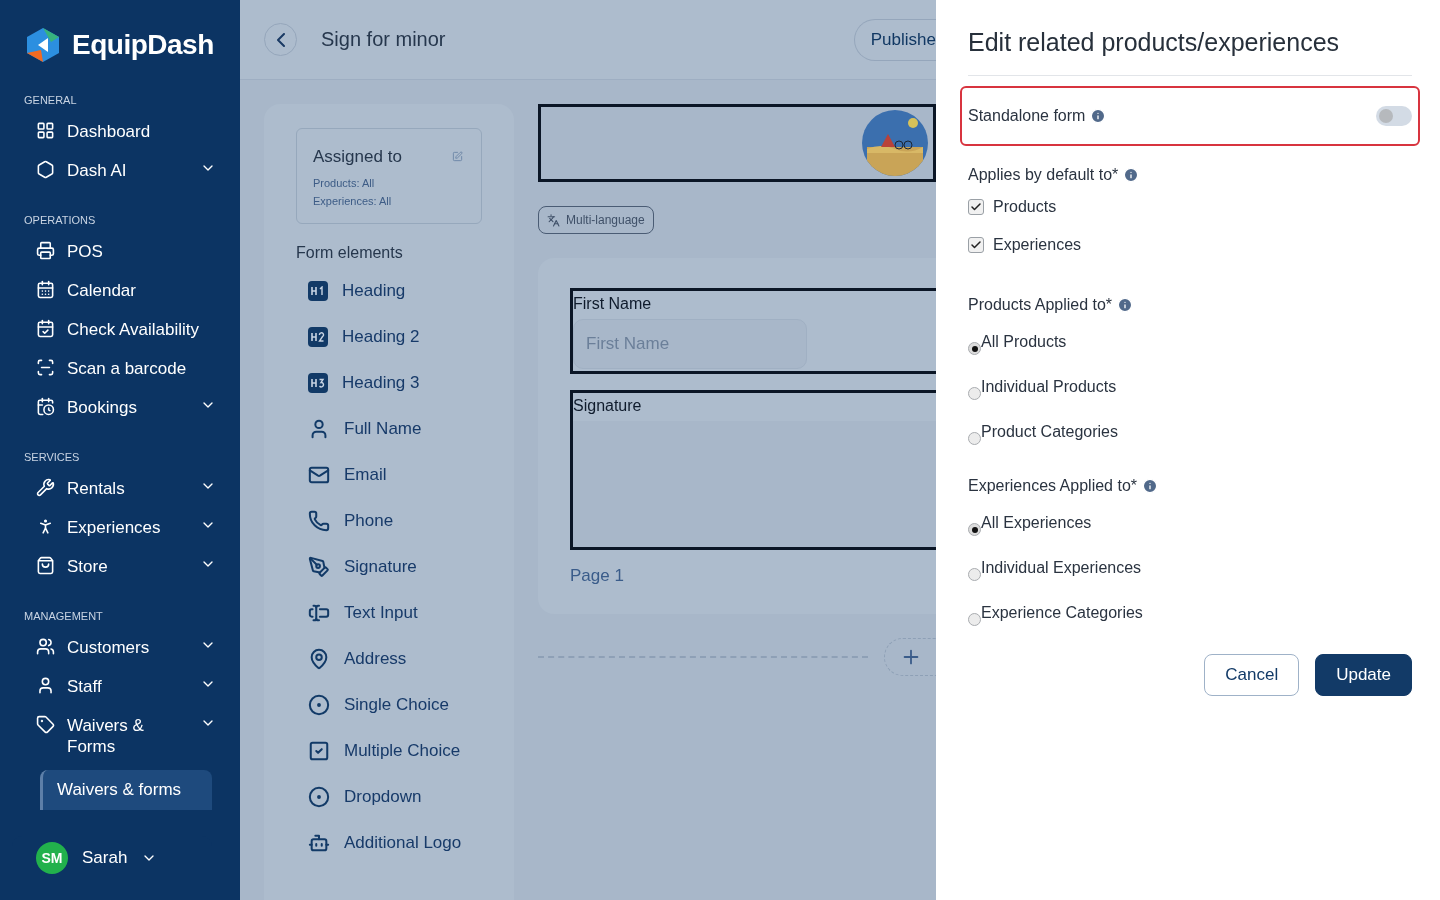 The height and width of the screenshot is (900, 1440). I want to click on scan-icon, so click(45, 367).